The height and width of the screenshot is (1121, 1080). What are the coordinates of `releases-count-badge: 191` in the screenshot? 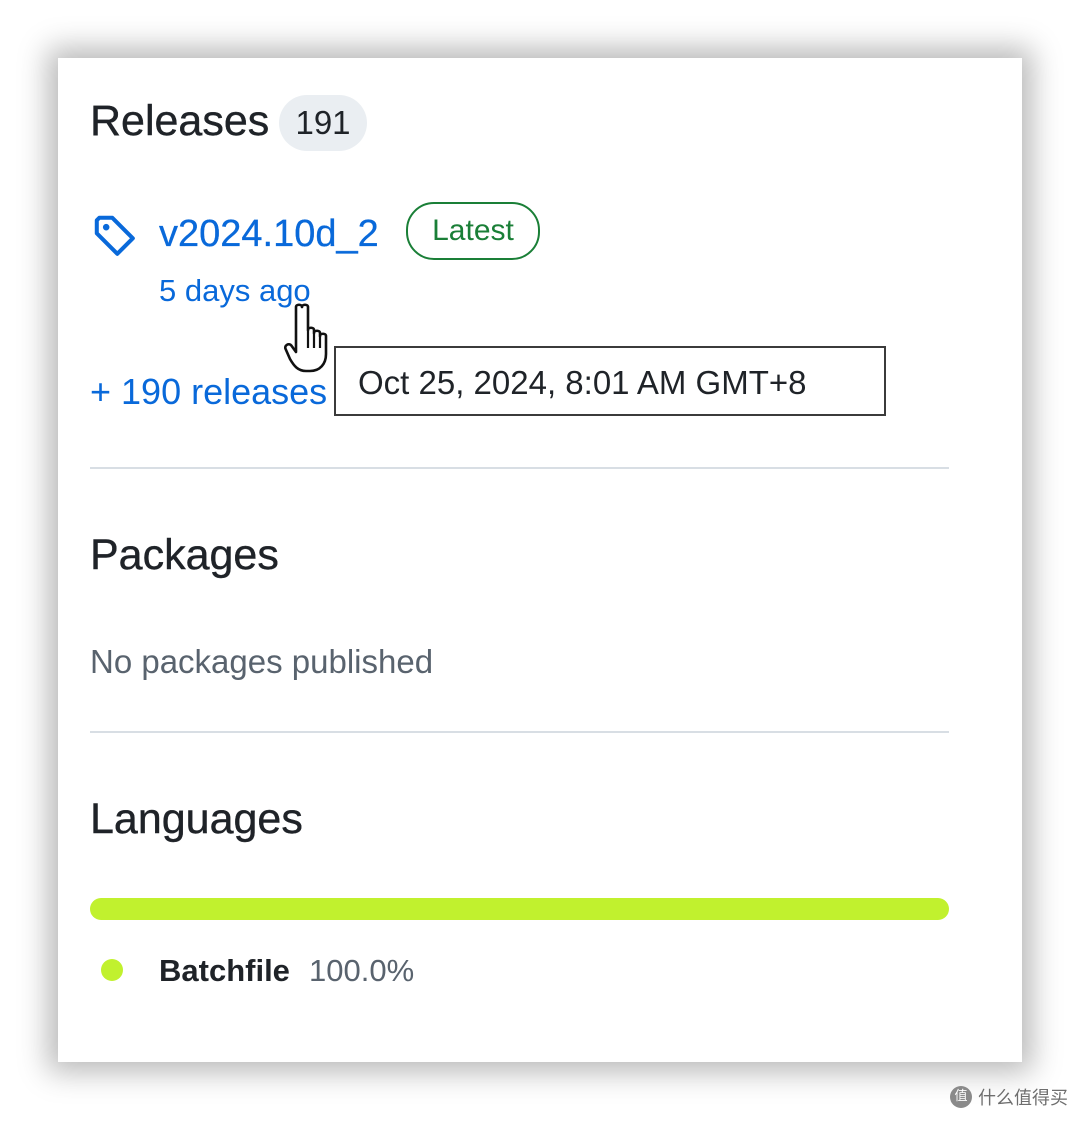 It's located at (323, 123).